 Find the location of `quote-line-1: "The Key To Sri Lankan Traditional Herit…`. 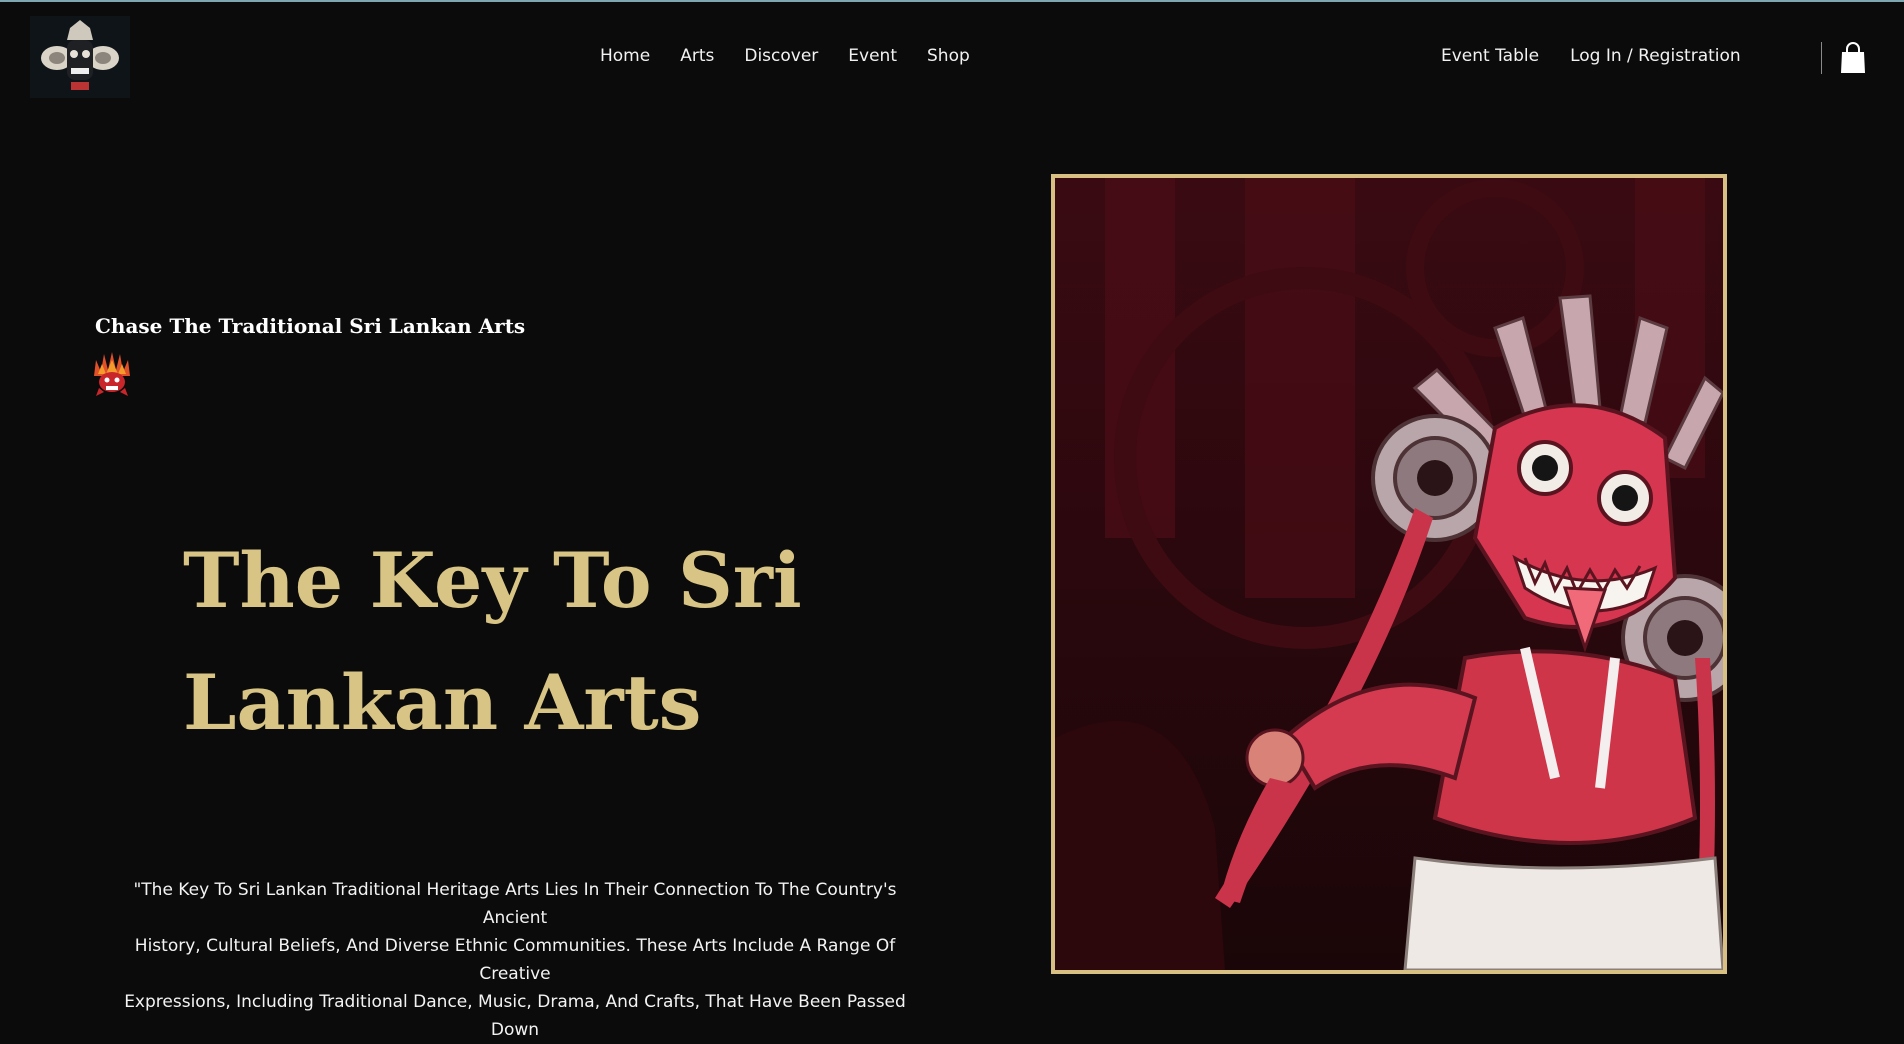

quote-line-1: "The Key To Sri Lankan Traditional Herit… is located at coordinates (515, 904).